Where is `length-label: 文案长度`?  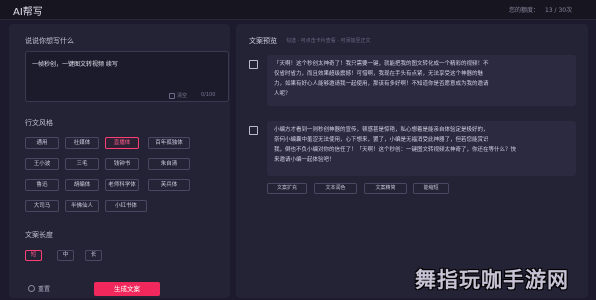
length-label: 文案长度 is located at coordinates (39, 235).